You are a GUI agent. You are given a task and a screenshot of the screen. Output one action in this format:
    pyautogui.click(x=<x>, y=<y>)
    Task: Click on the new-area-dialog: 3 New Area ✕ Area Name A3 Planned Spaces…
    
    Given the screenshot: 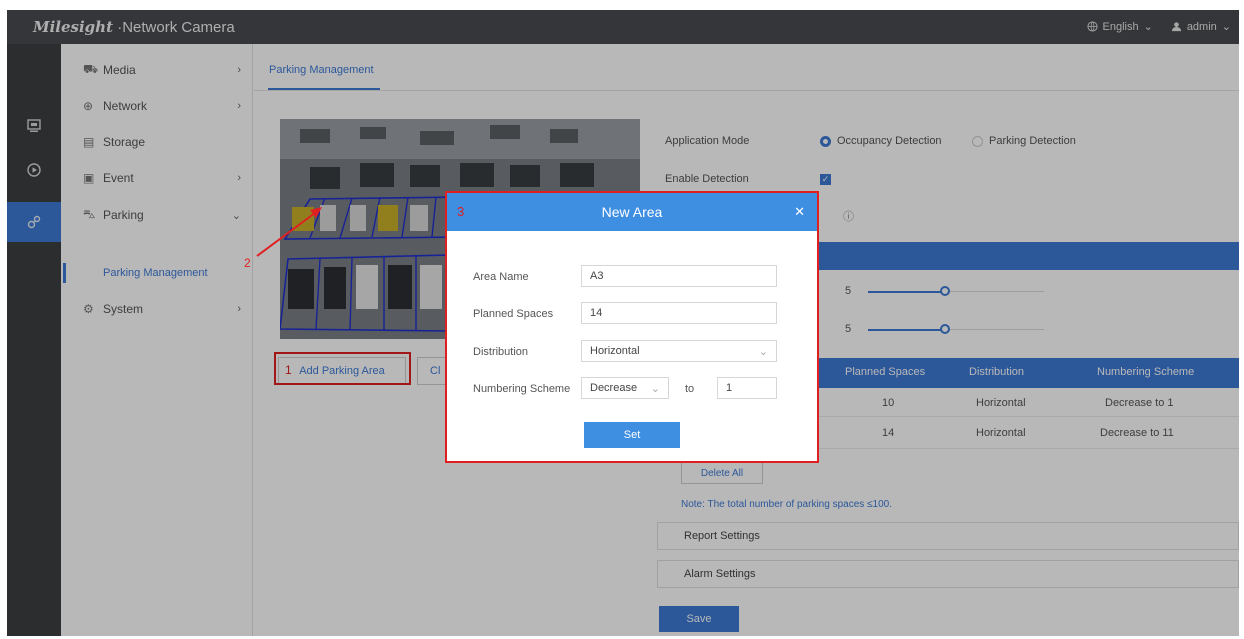 What is the action you would take?
    pyautogui.click(x=632, y=327)
    